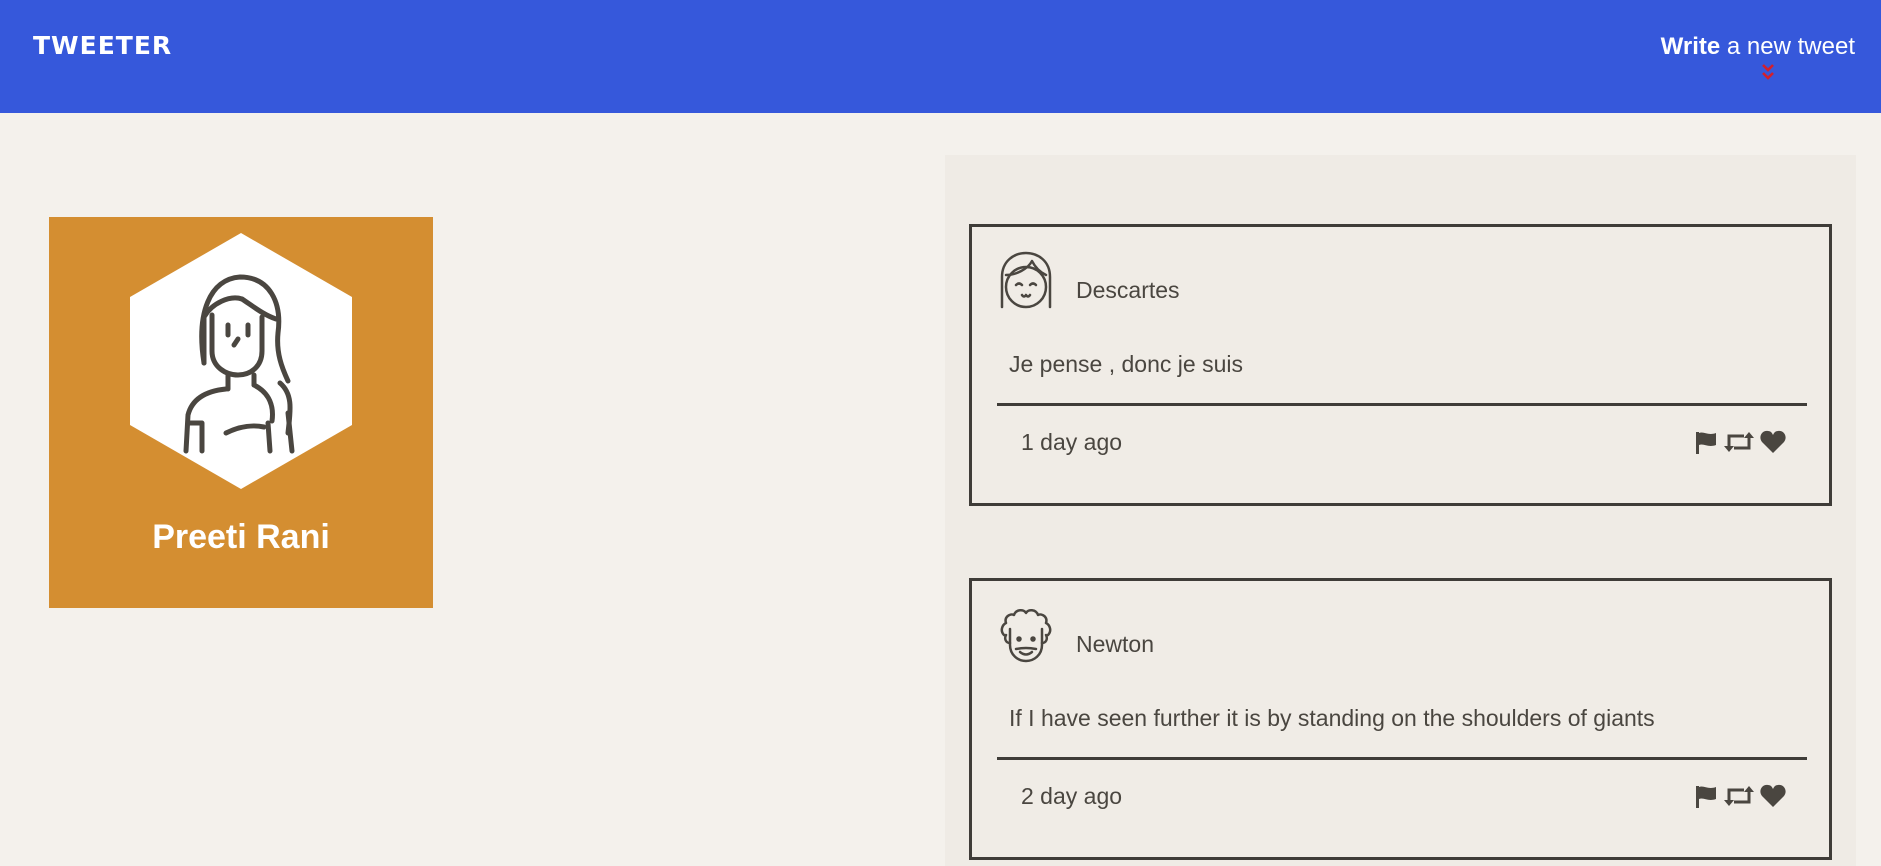 The height and width of the screenshot is (866, 1881). Describe the element at coordinates (1768, 73) in the screenshot. I see `double-chevron-down-icon` at that location.